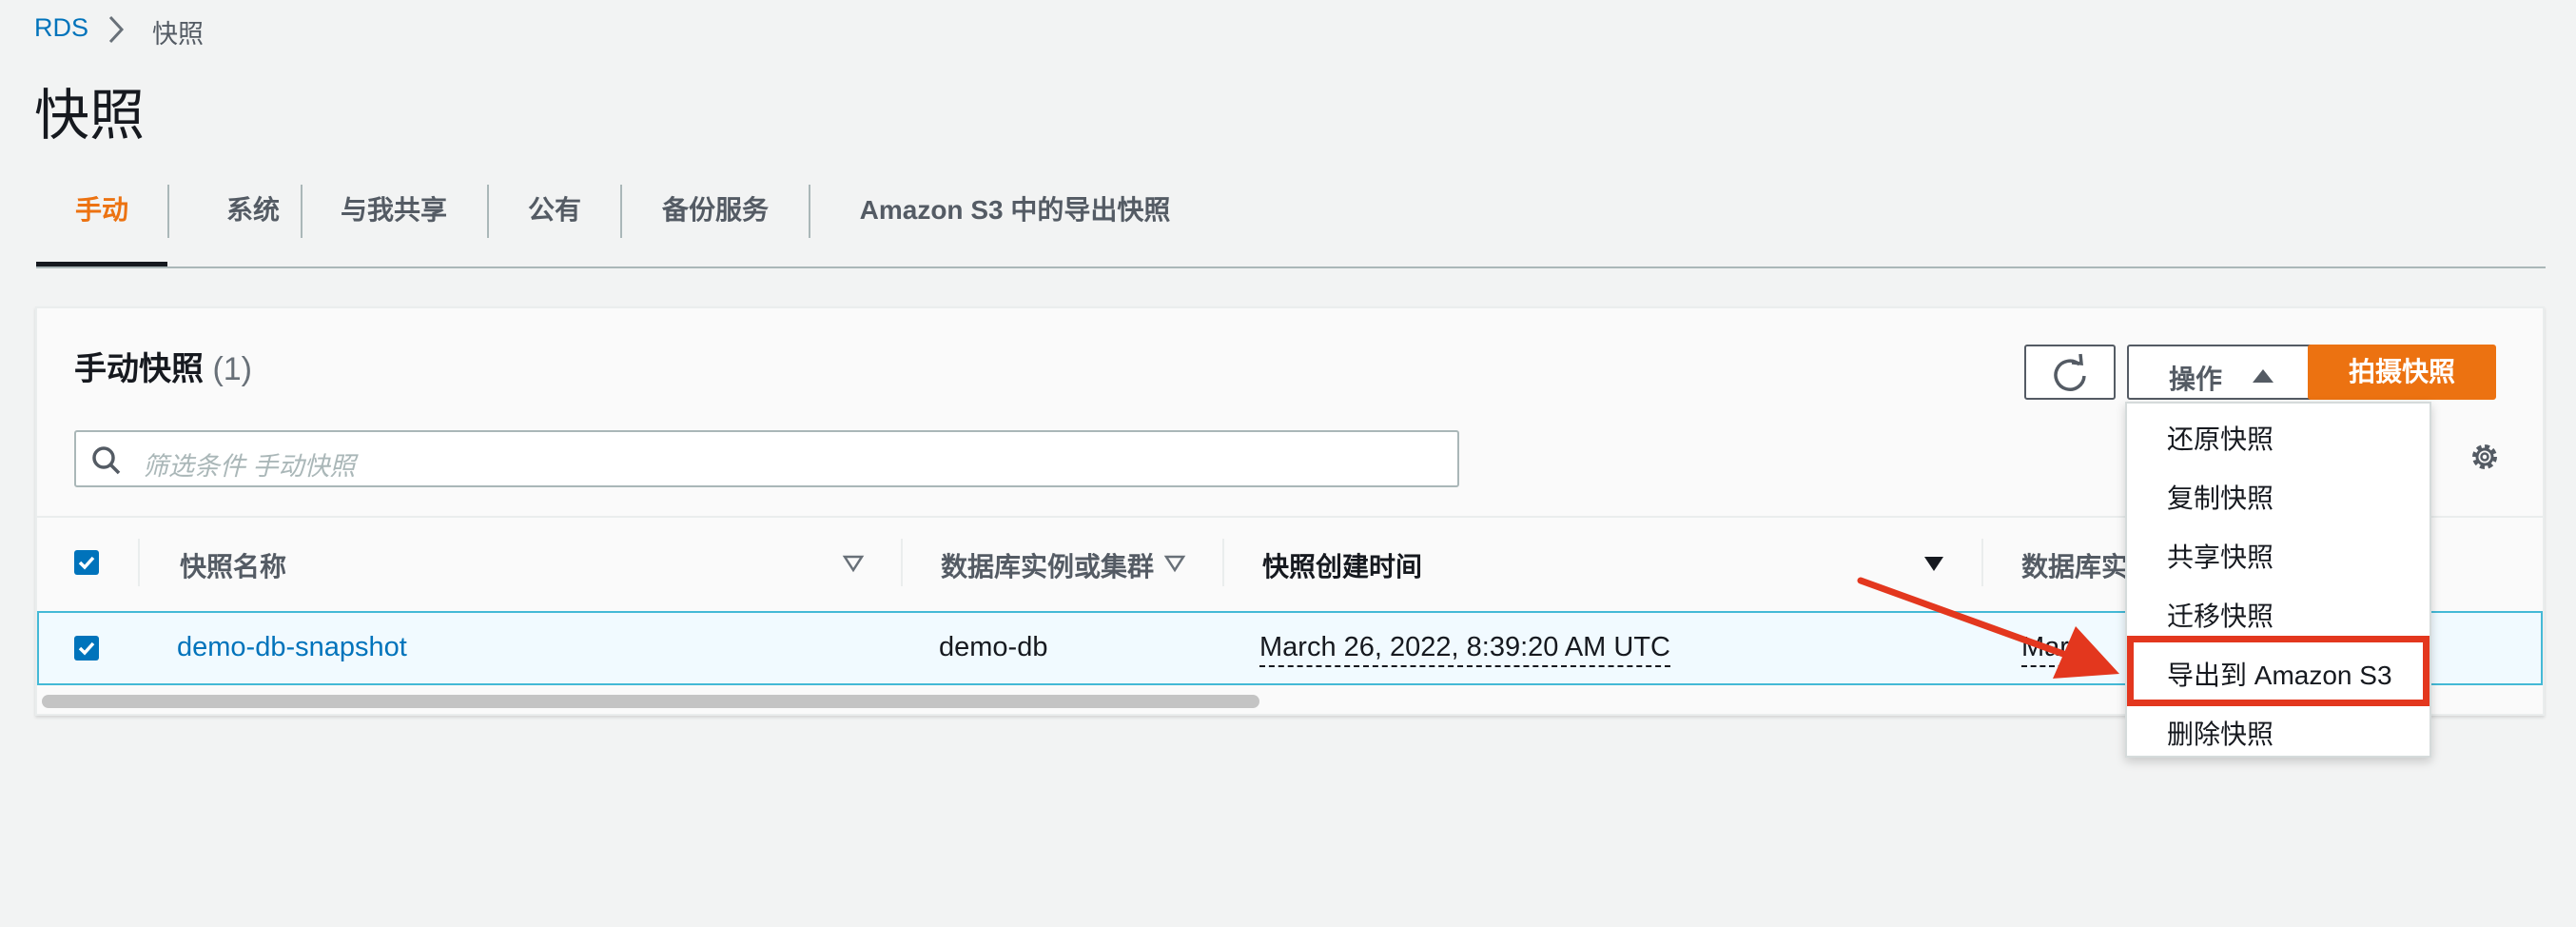 The height and width of the screenshot is (927, 2576). I want to click on gear-icon, so click(2485, 457).